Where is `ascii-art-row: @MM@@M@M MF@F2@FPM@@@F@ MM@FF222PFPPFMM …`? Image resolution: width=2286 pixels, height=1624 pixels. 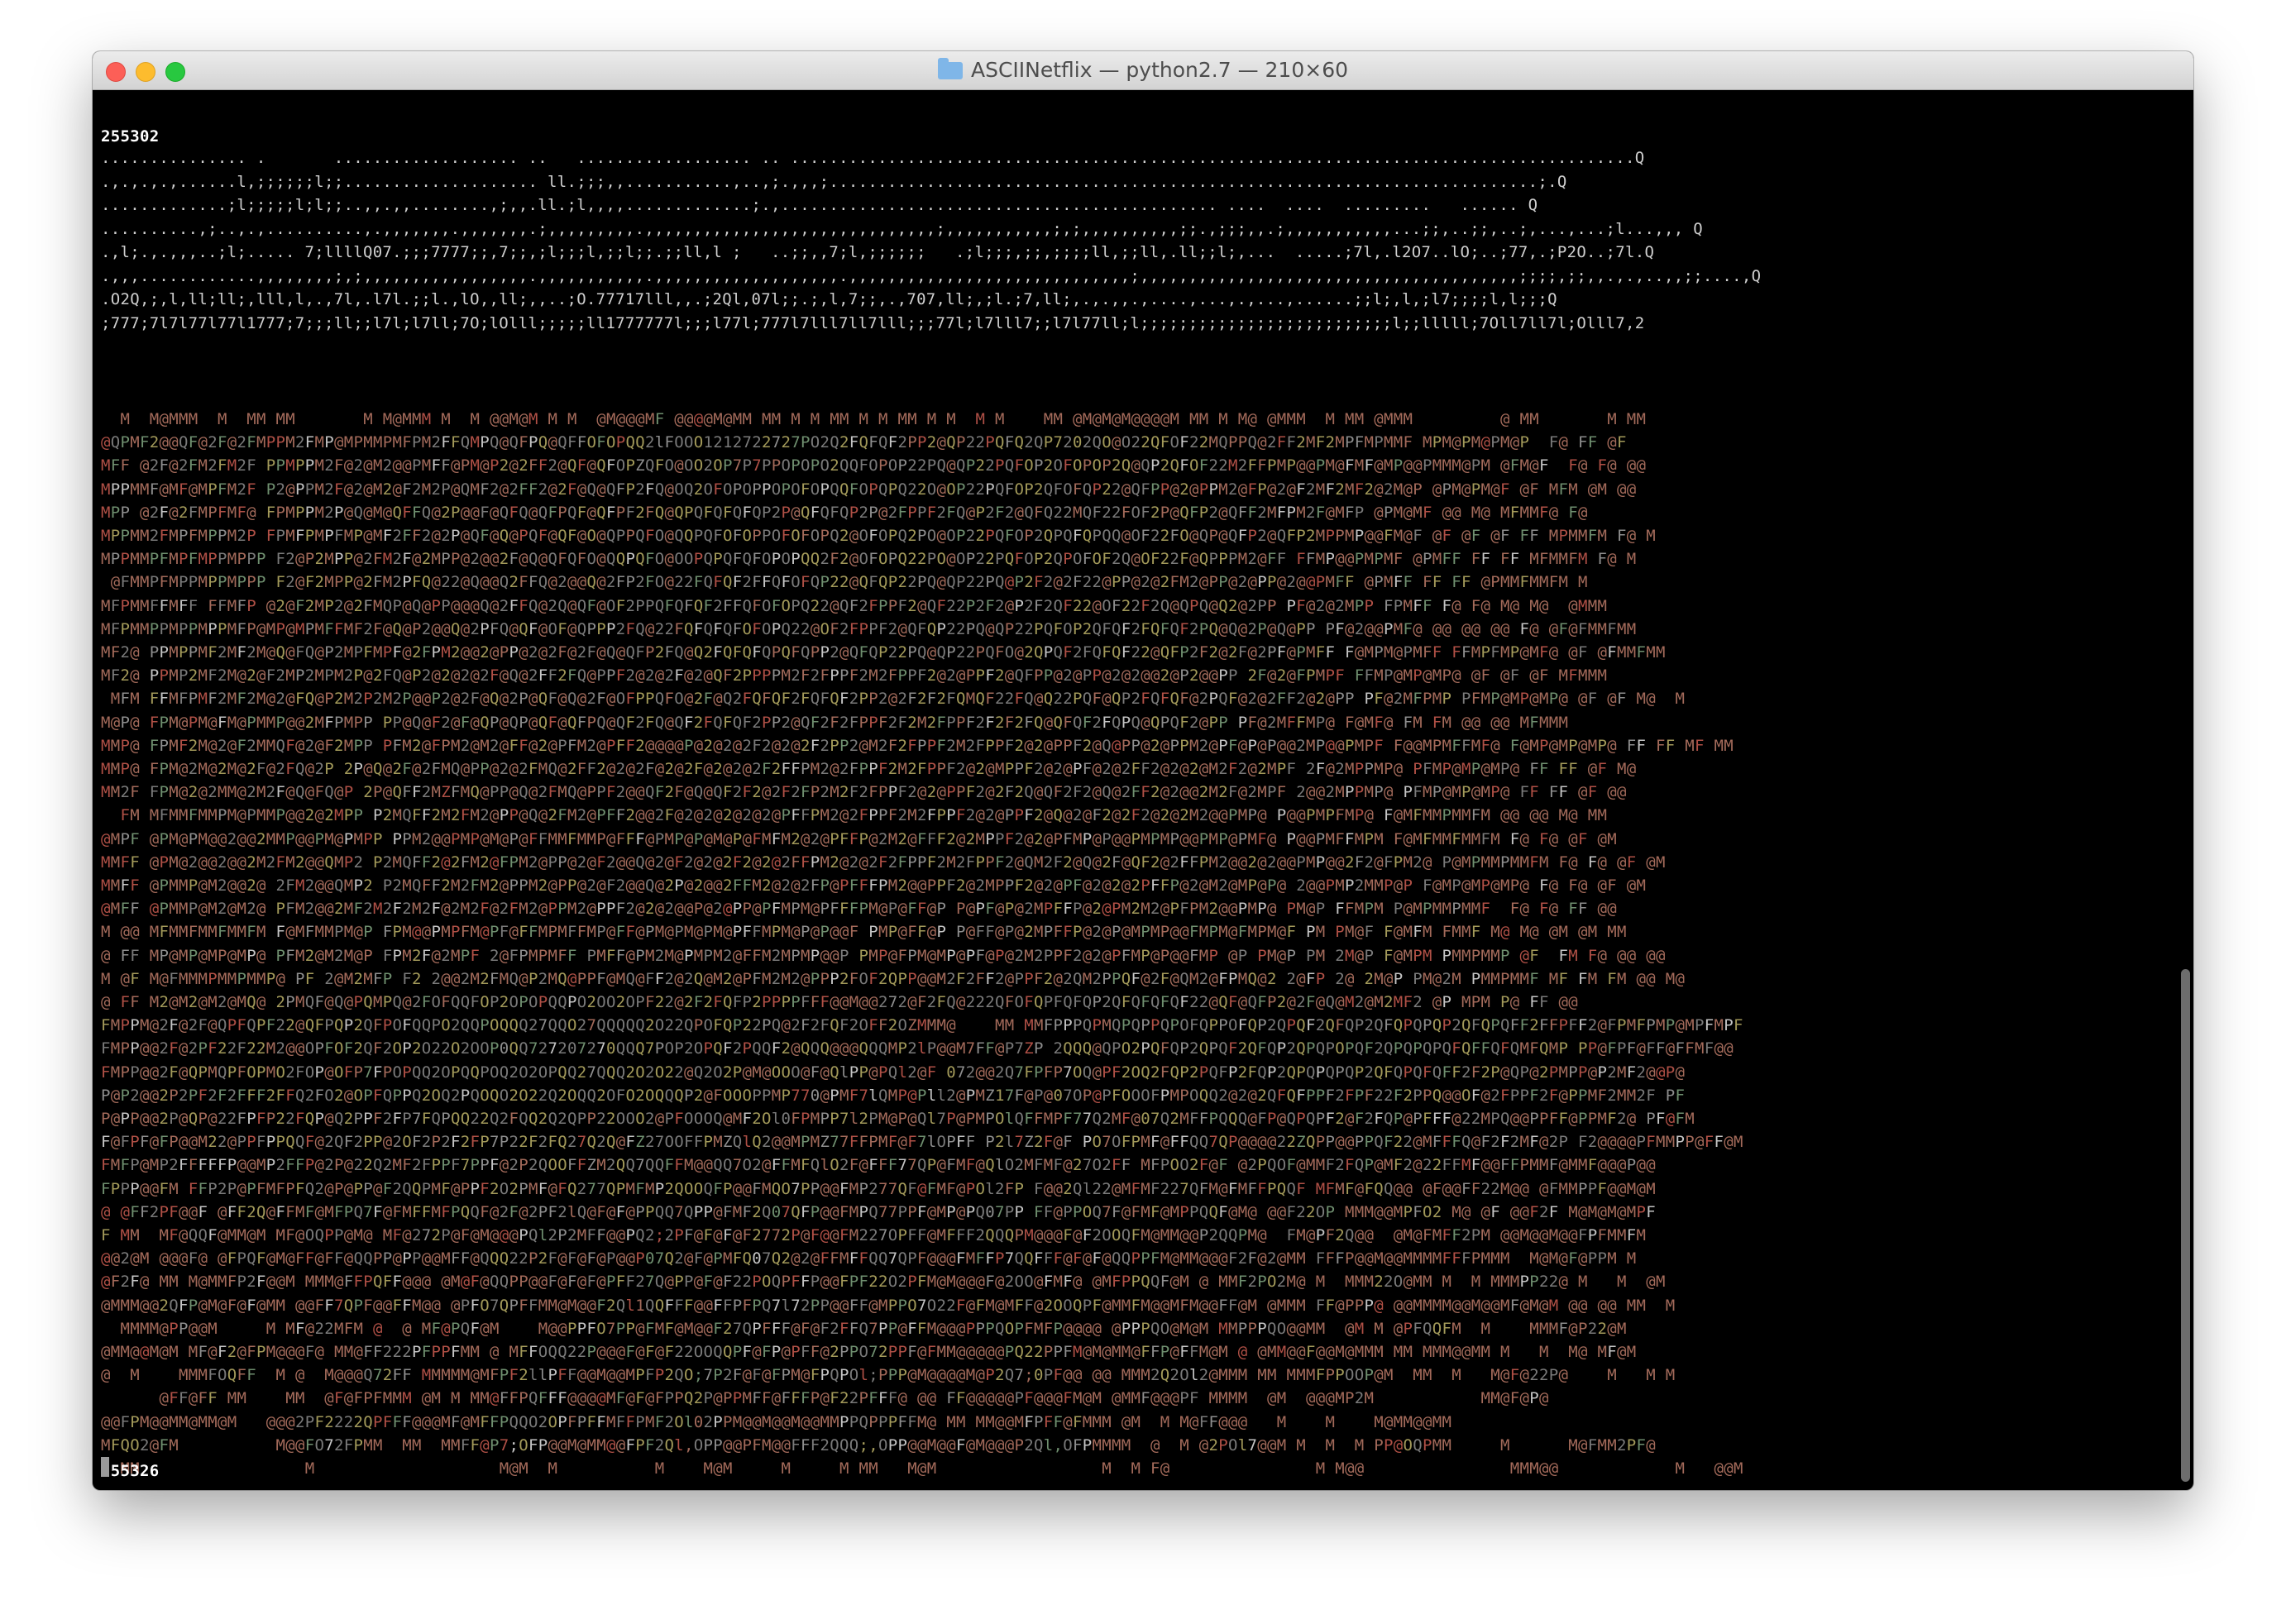 ascii-art-row: @MM@@M@M MF@F2@FPM@@@F@ MM@FF222PFPPFMM … is located at coordinates (869, 1352).